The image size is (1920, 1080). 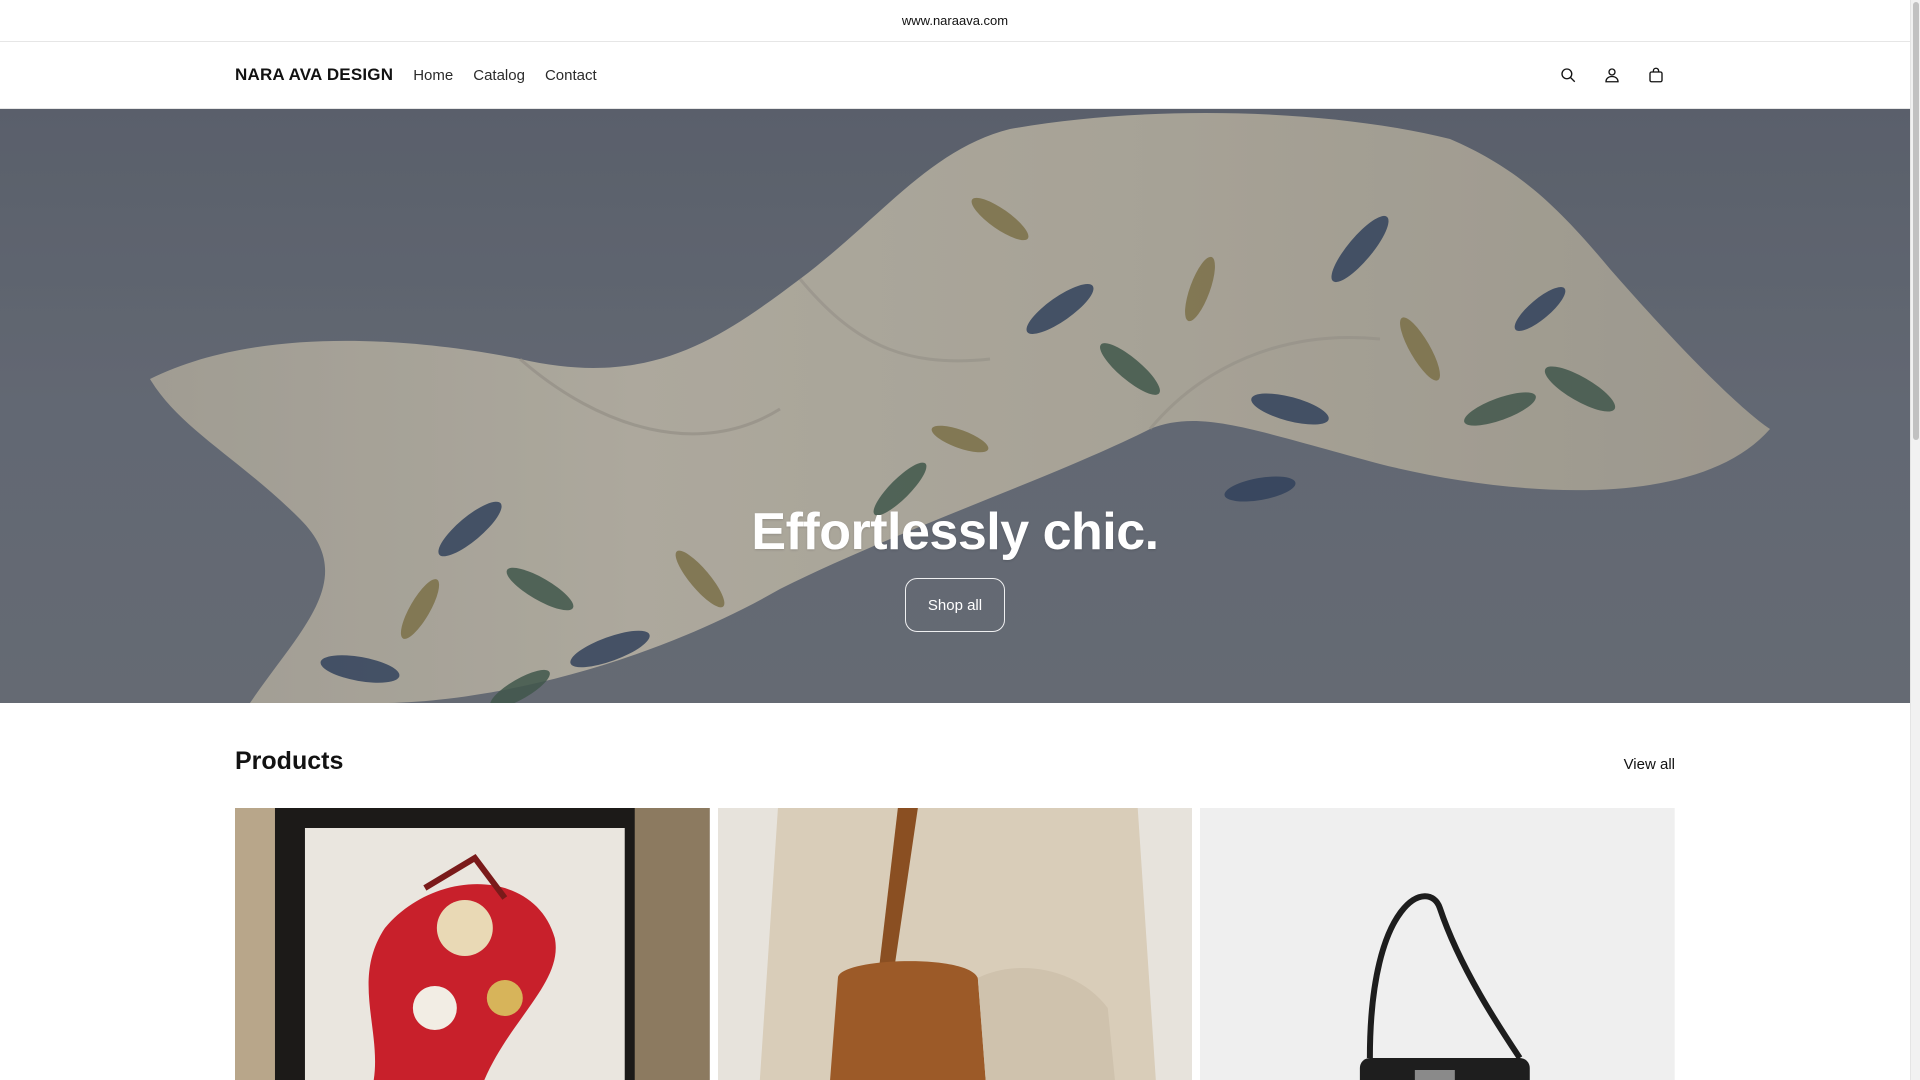 I want to click on header-icons, so click(x=1616, y=75).